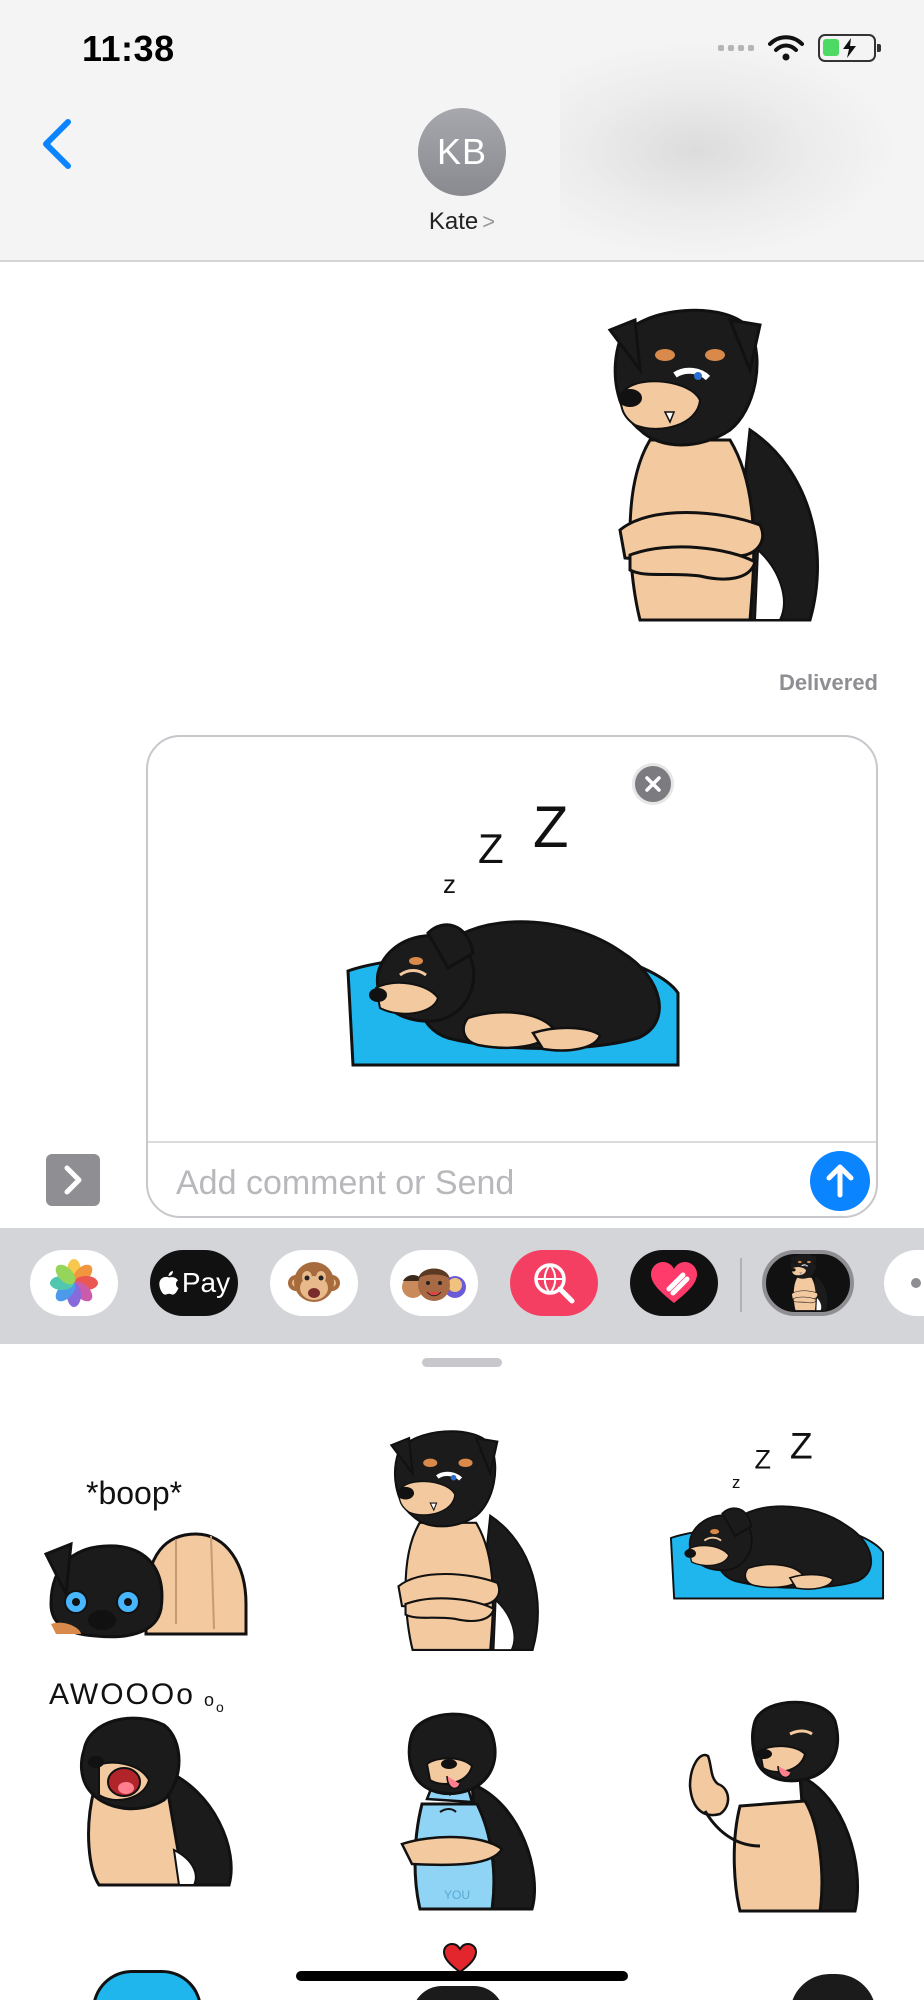 This screenshot has height=2000, width=924. I want to click on apple-pay-label: Pay, so click(206, 1282).